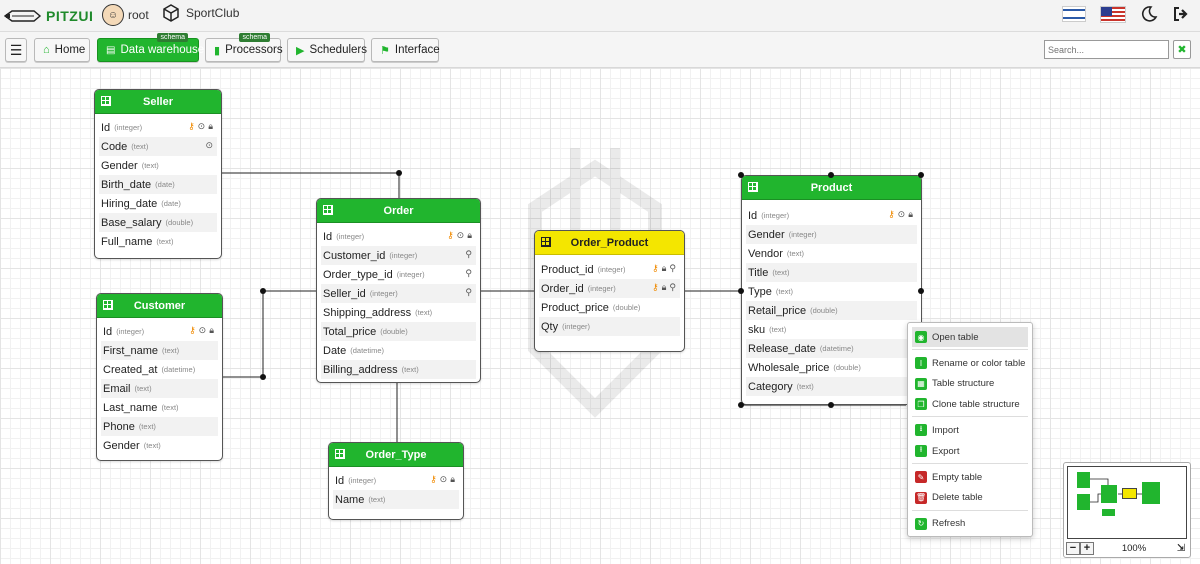 The height and width of the screenshot is (564, 1200). I want to click on column-row: Category (text), so click(831, 386).